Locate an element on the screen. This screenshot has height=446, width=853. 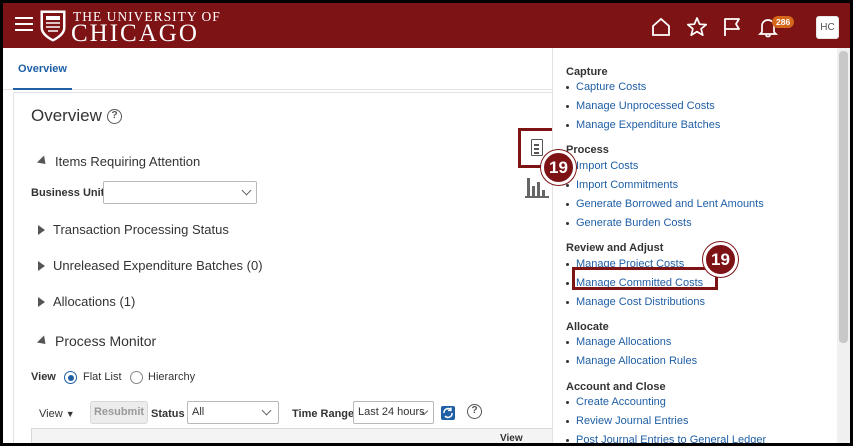
document-list-icon is located at coordinates (537, 147).